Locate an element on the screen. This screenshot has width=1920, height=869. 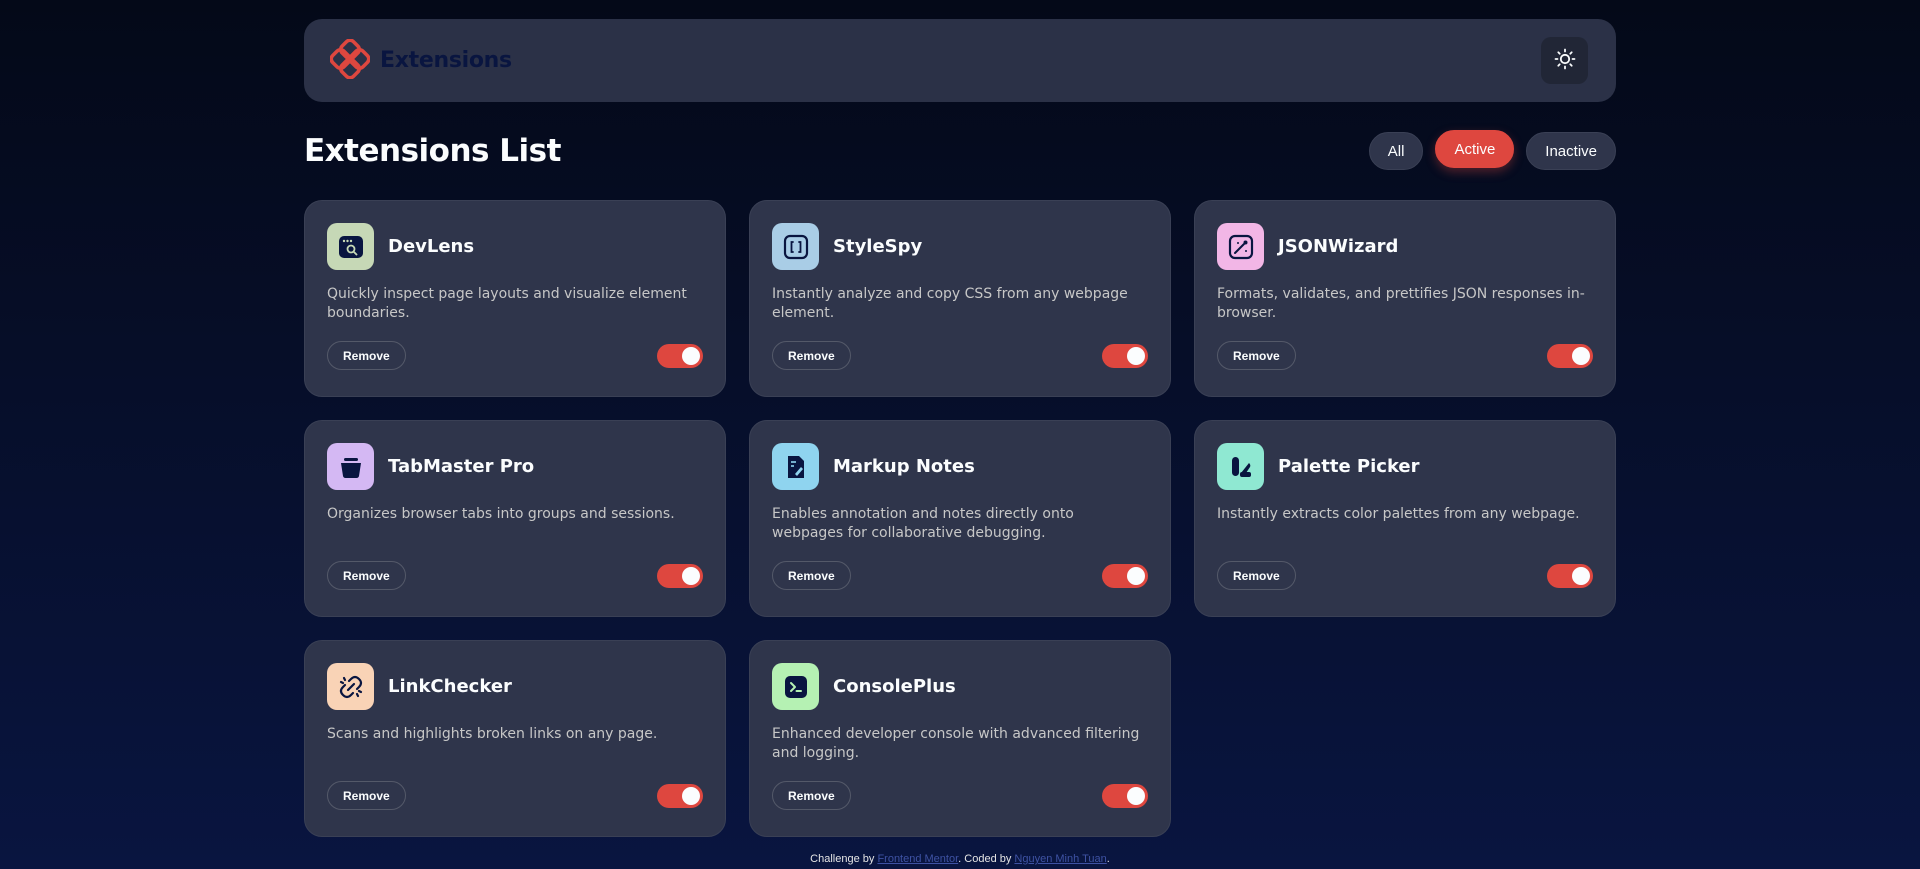
brand-name: Extensions is located at coordinates (446, 60).